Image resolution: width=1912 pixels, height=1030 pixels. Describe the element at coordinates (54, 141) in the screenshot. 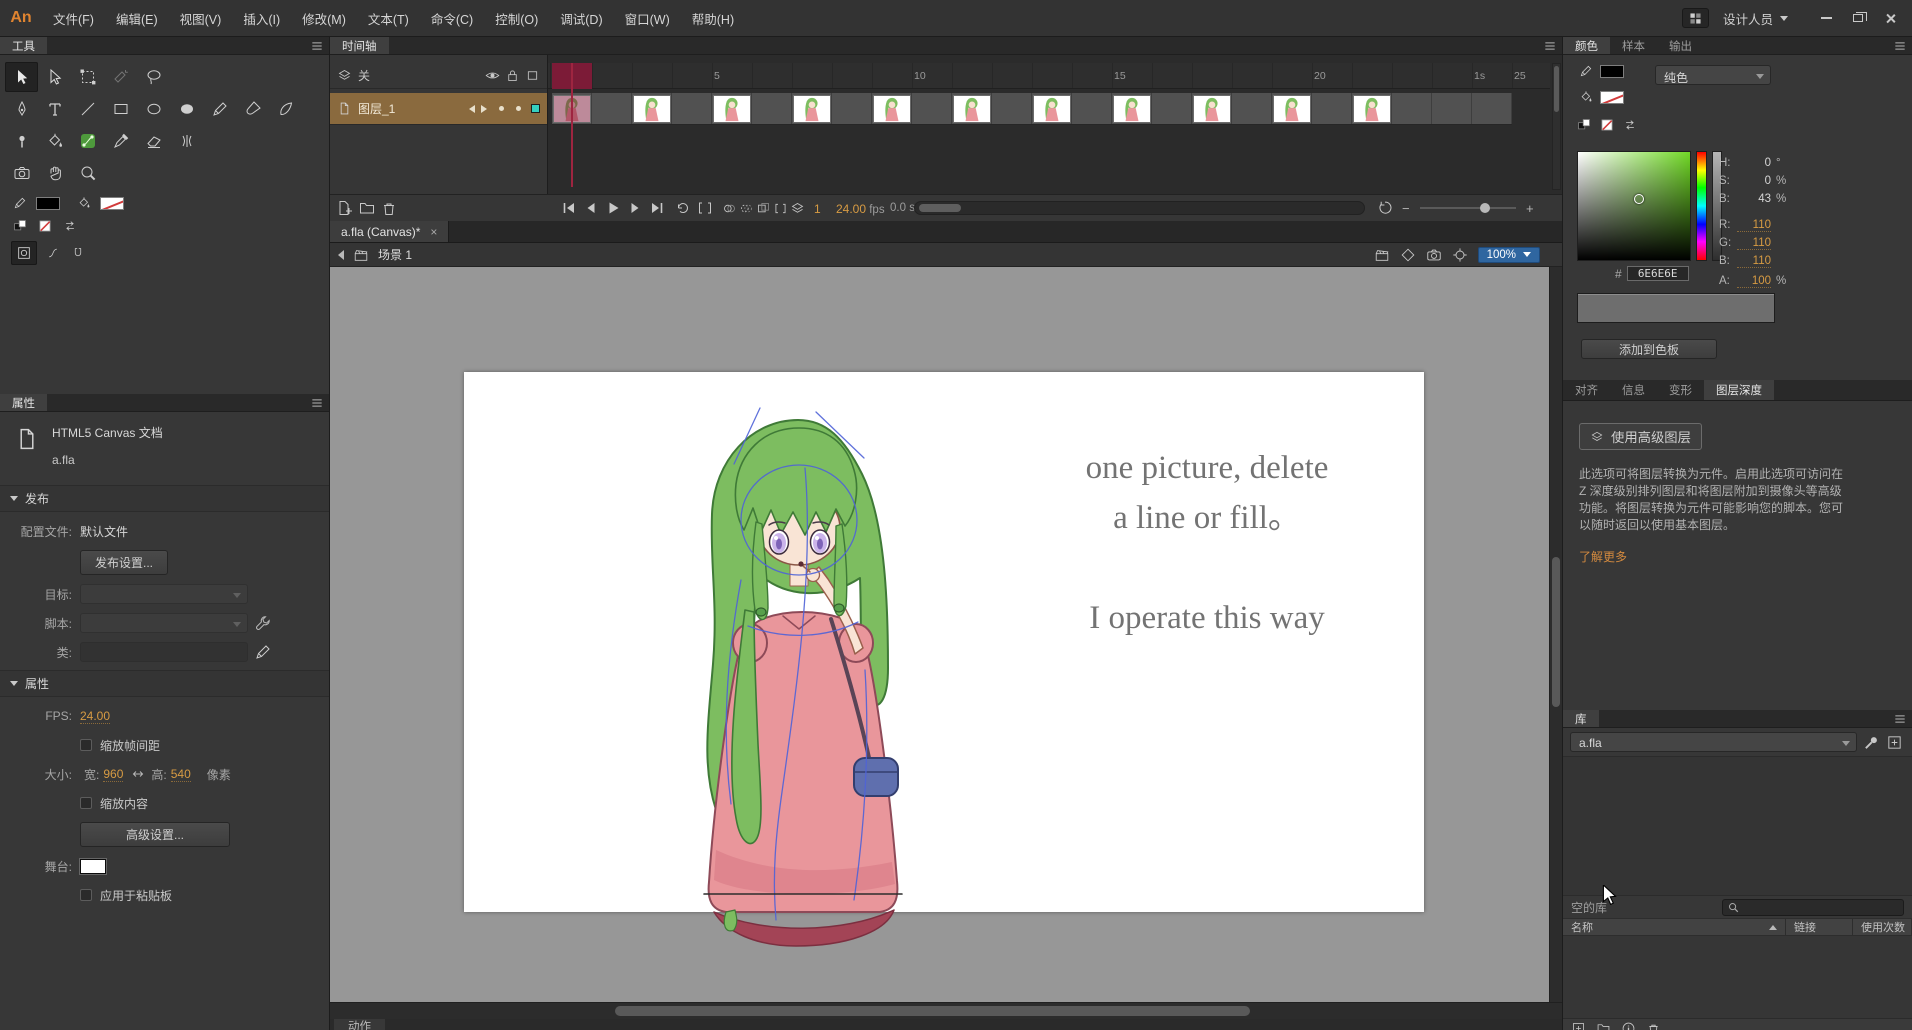

I see `paint-bucket-tool` at that location.